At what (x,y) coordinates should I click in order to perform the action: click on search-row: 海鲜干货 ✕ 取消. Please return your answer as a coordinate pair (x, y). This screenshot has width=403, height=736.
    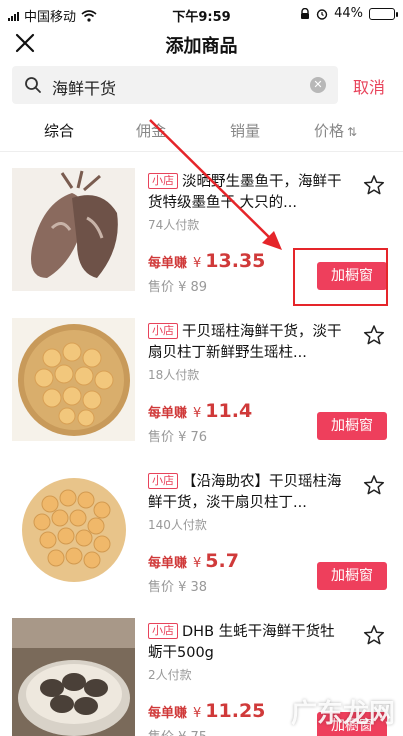
    Looking at the image, I should click on (201, 85).